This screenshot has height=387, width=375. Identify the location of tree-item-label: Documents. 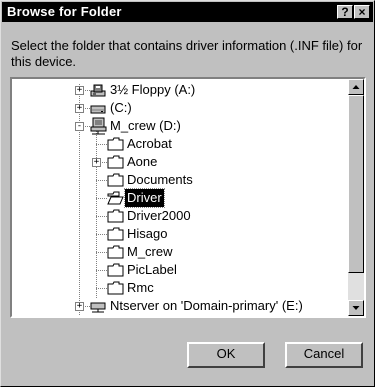
(160, 179).